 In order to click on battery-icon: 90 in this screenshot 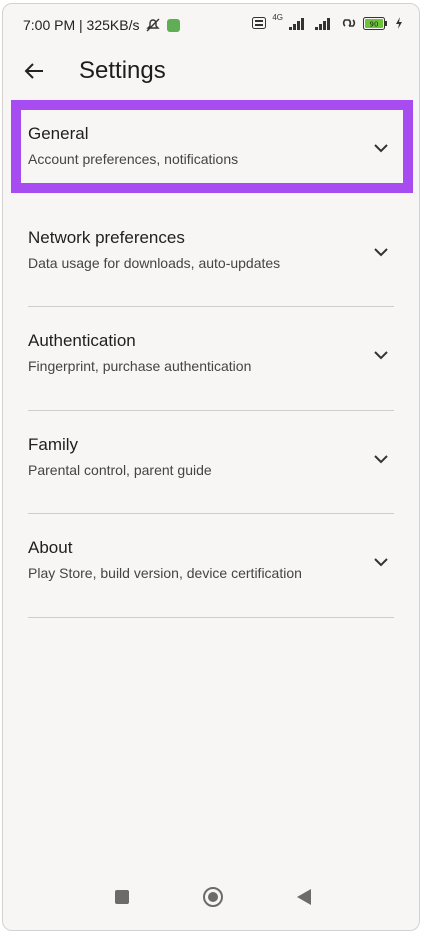, I will do `click(375, 23)`.